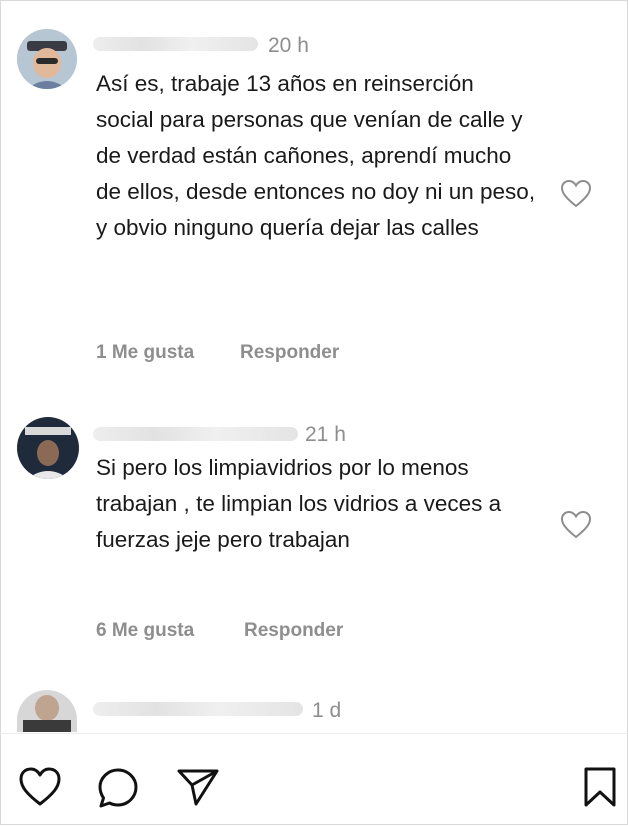 This screenshot has width=628, height=826. What do you see at coordinates (325, 434) in the screenshot?
I see `comment-timestamp: 21 h` at bounding box center [325, 434].